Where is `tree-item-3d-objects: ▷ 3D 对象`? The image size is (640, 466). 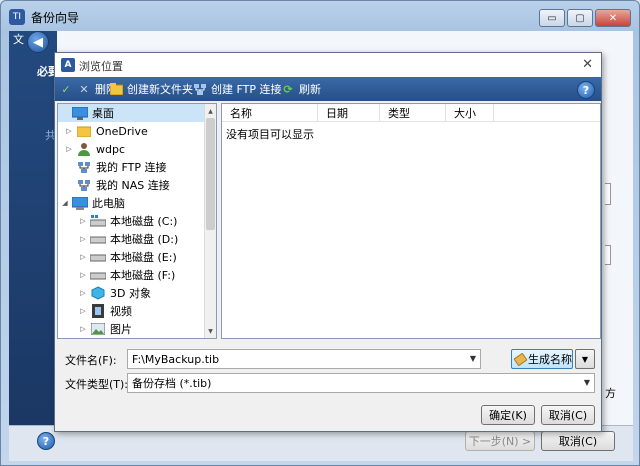 tree-item-3d-objects: ▷ 3D 对象 is located at coordinates (104, 293).